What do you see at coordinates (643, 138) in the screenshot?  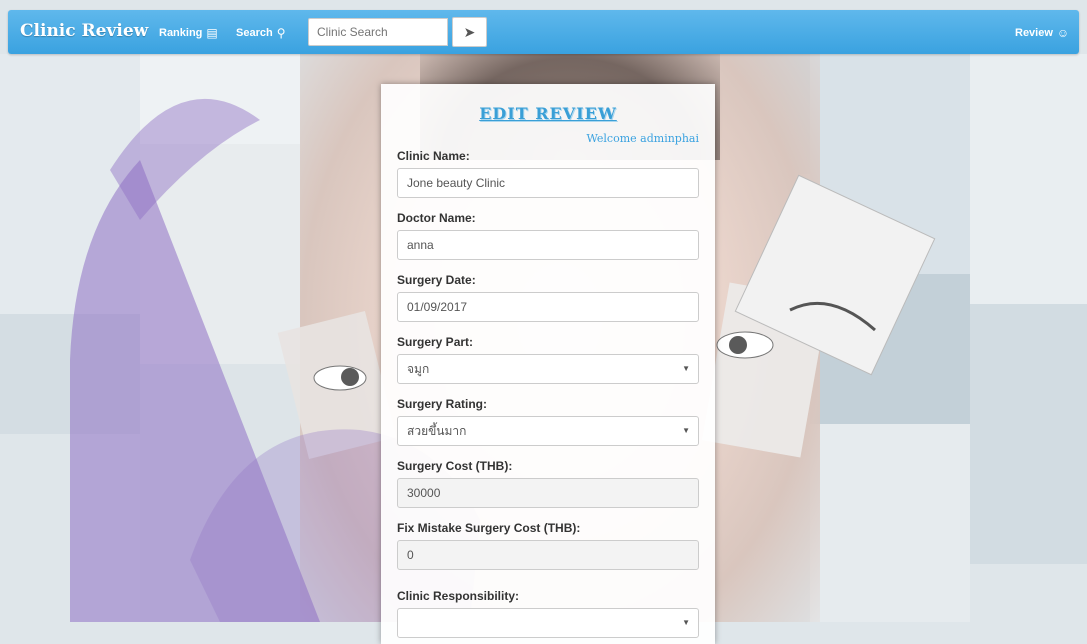 I see `welcome-text: Welcome adminphai` at bounding box center [643, 138].